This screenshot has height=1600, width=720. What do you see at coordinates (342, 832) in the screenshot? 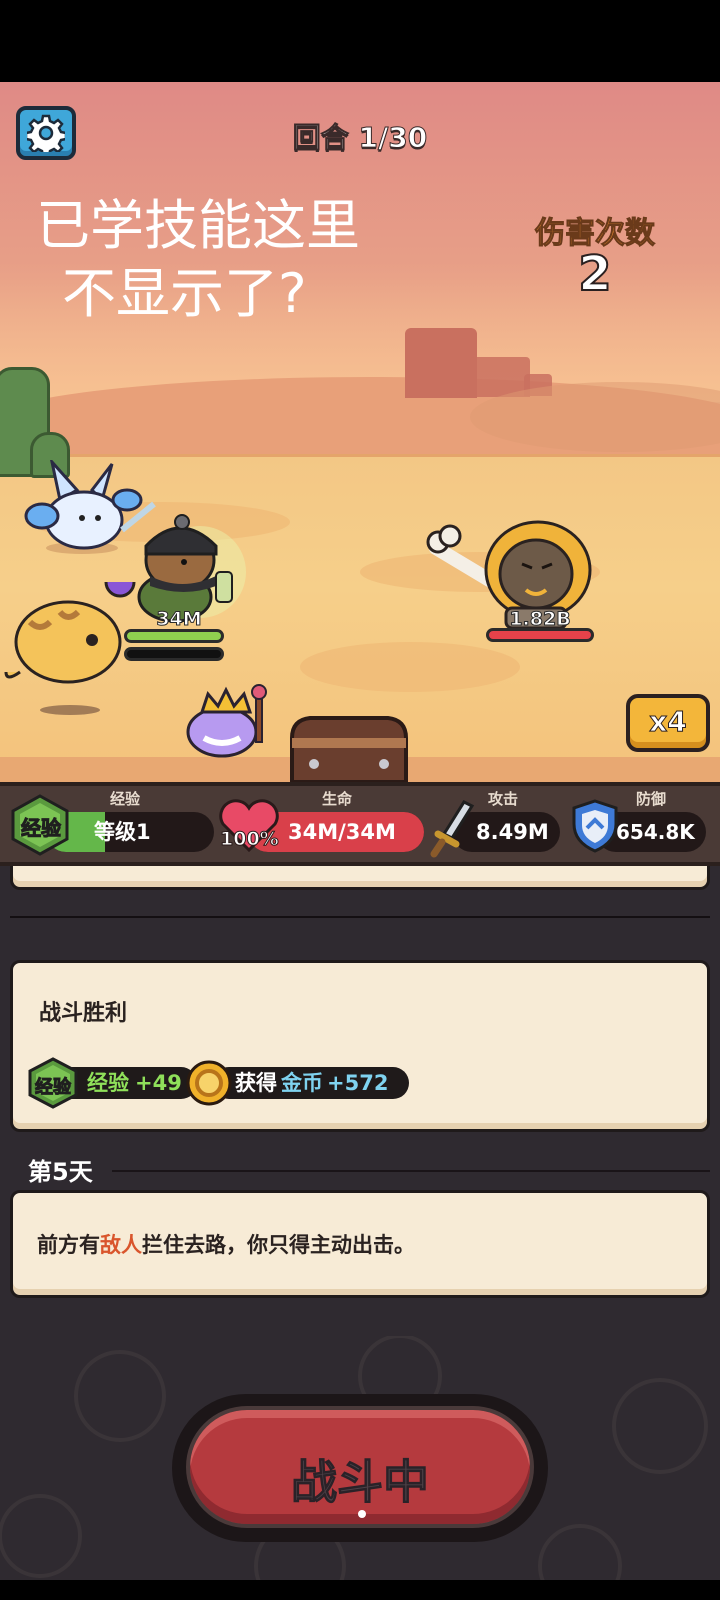
I see `hp-value: 34M/34M` at bounding box center [342, 832].